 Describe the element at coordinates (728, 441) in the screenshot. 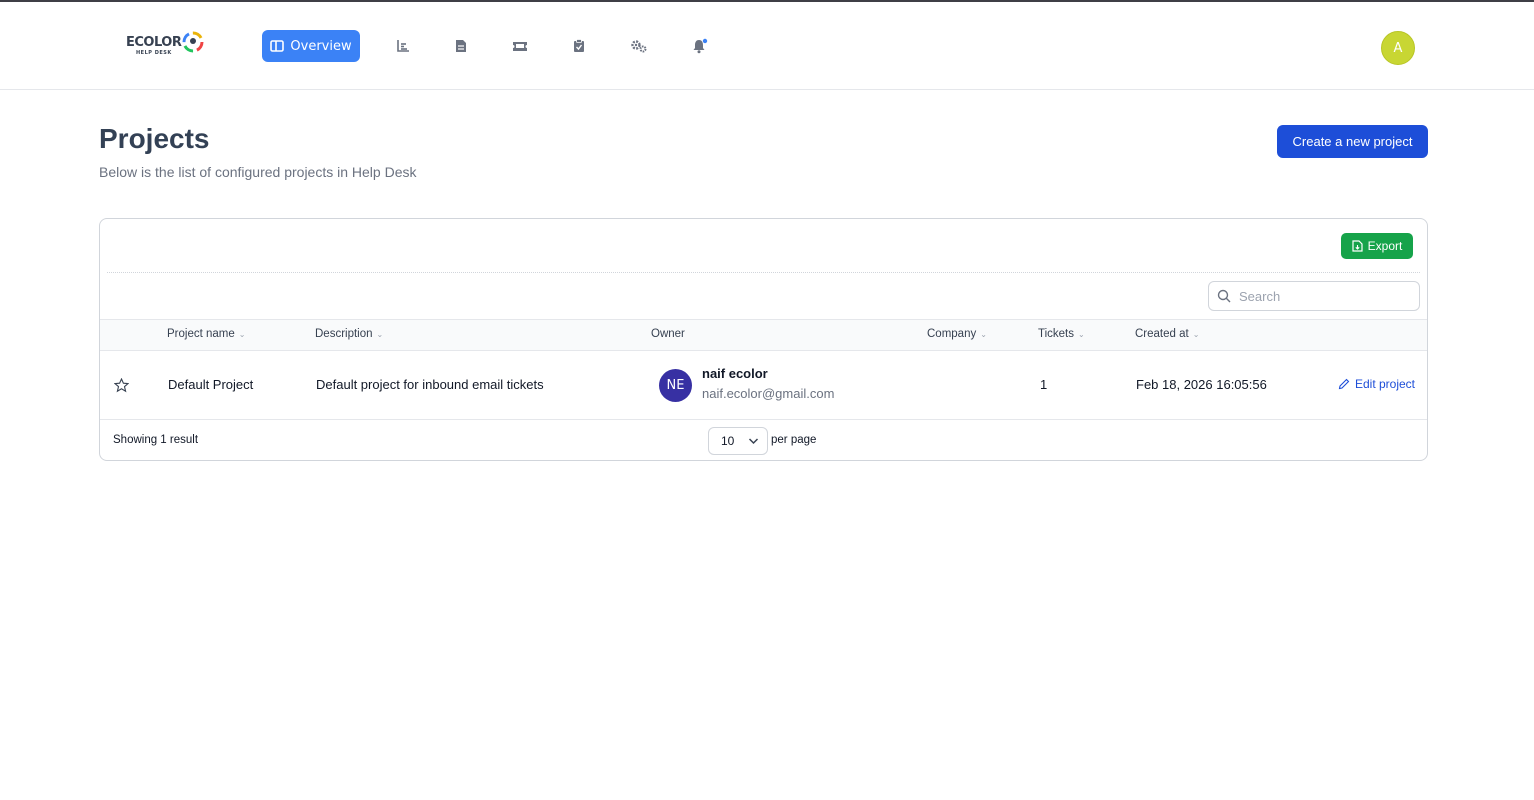

I see `per-page-value: 10` at that location.